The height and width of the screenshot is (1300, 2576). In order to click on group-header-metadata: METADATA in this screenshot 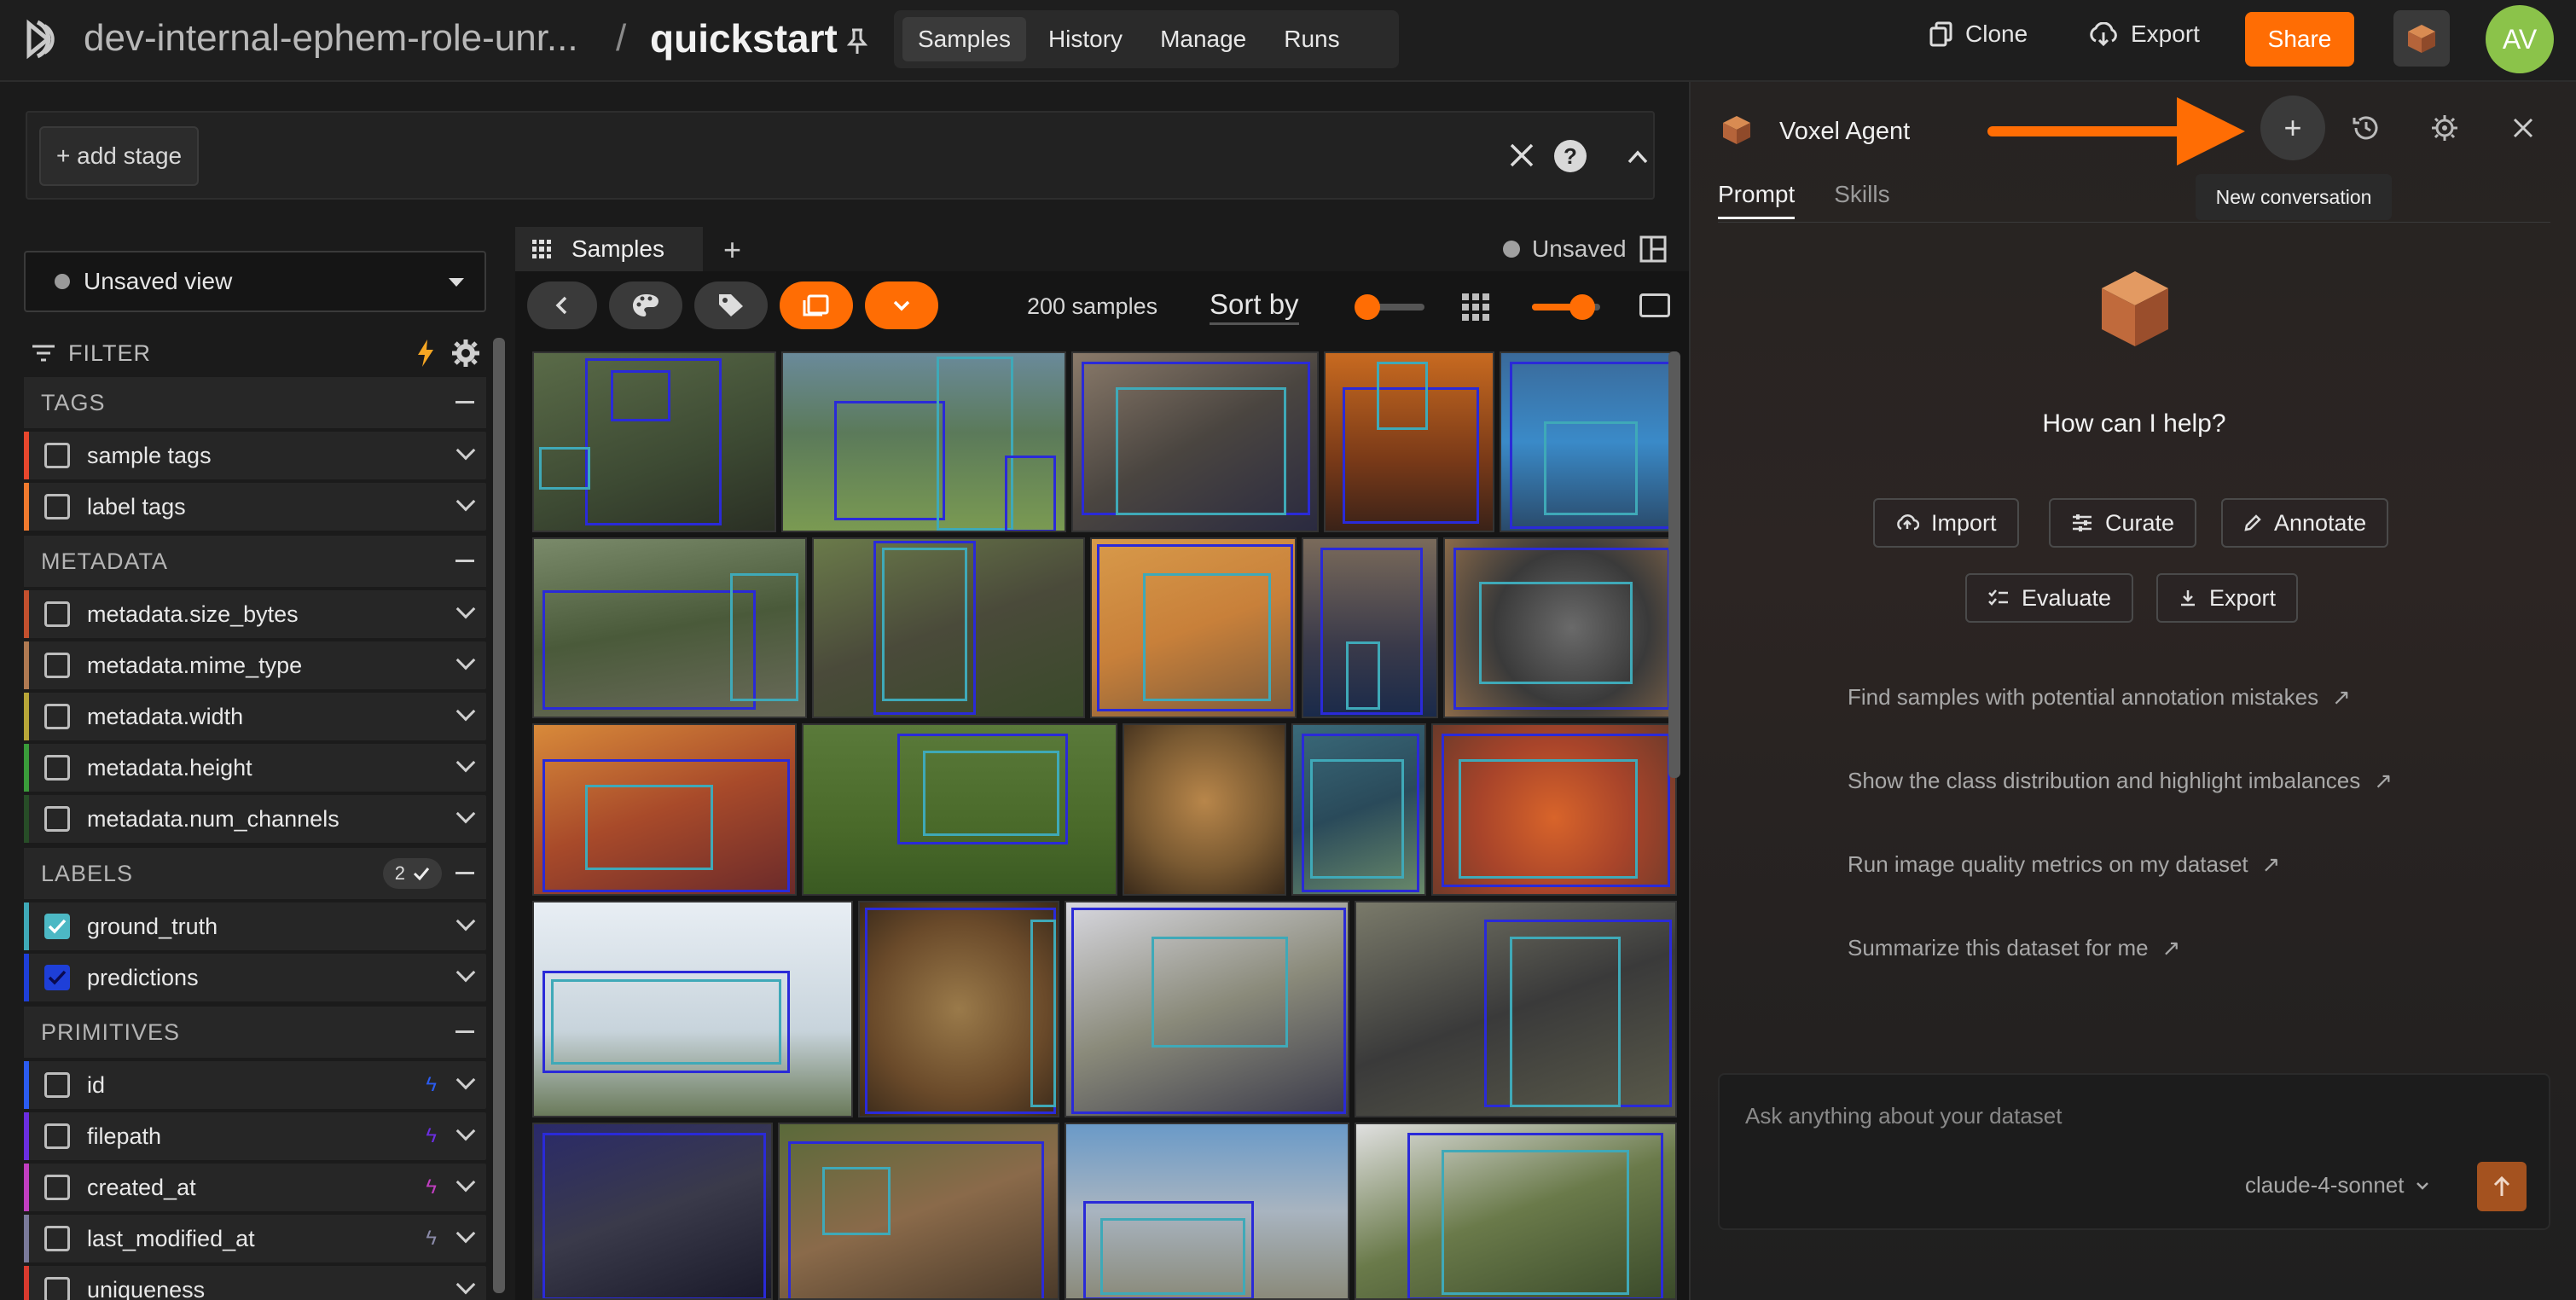, I will do `click(255, 561)`.